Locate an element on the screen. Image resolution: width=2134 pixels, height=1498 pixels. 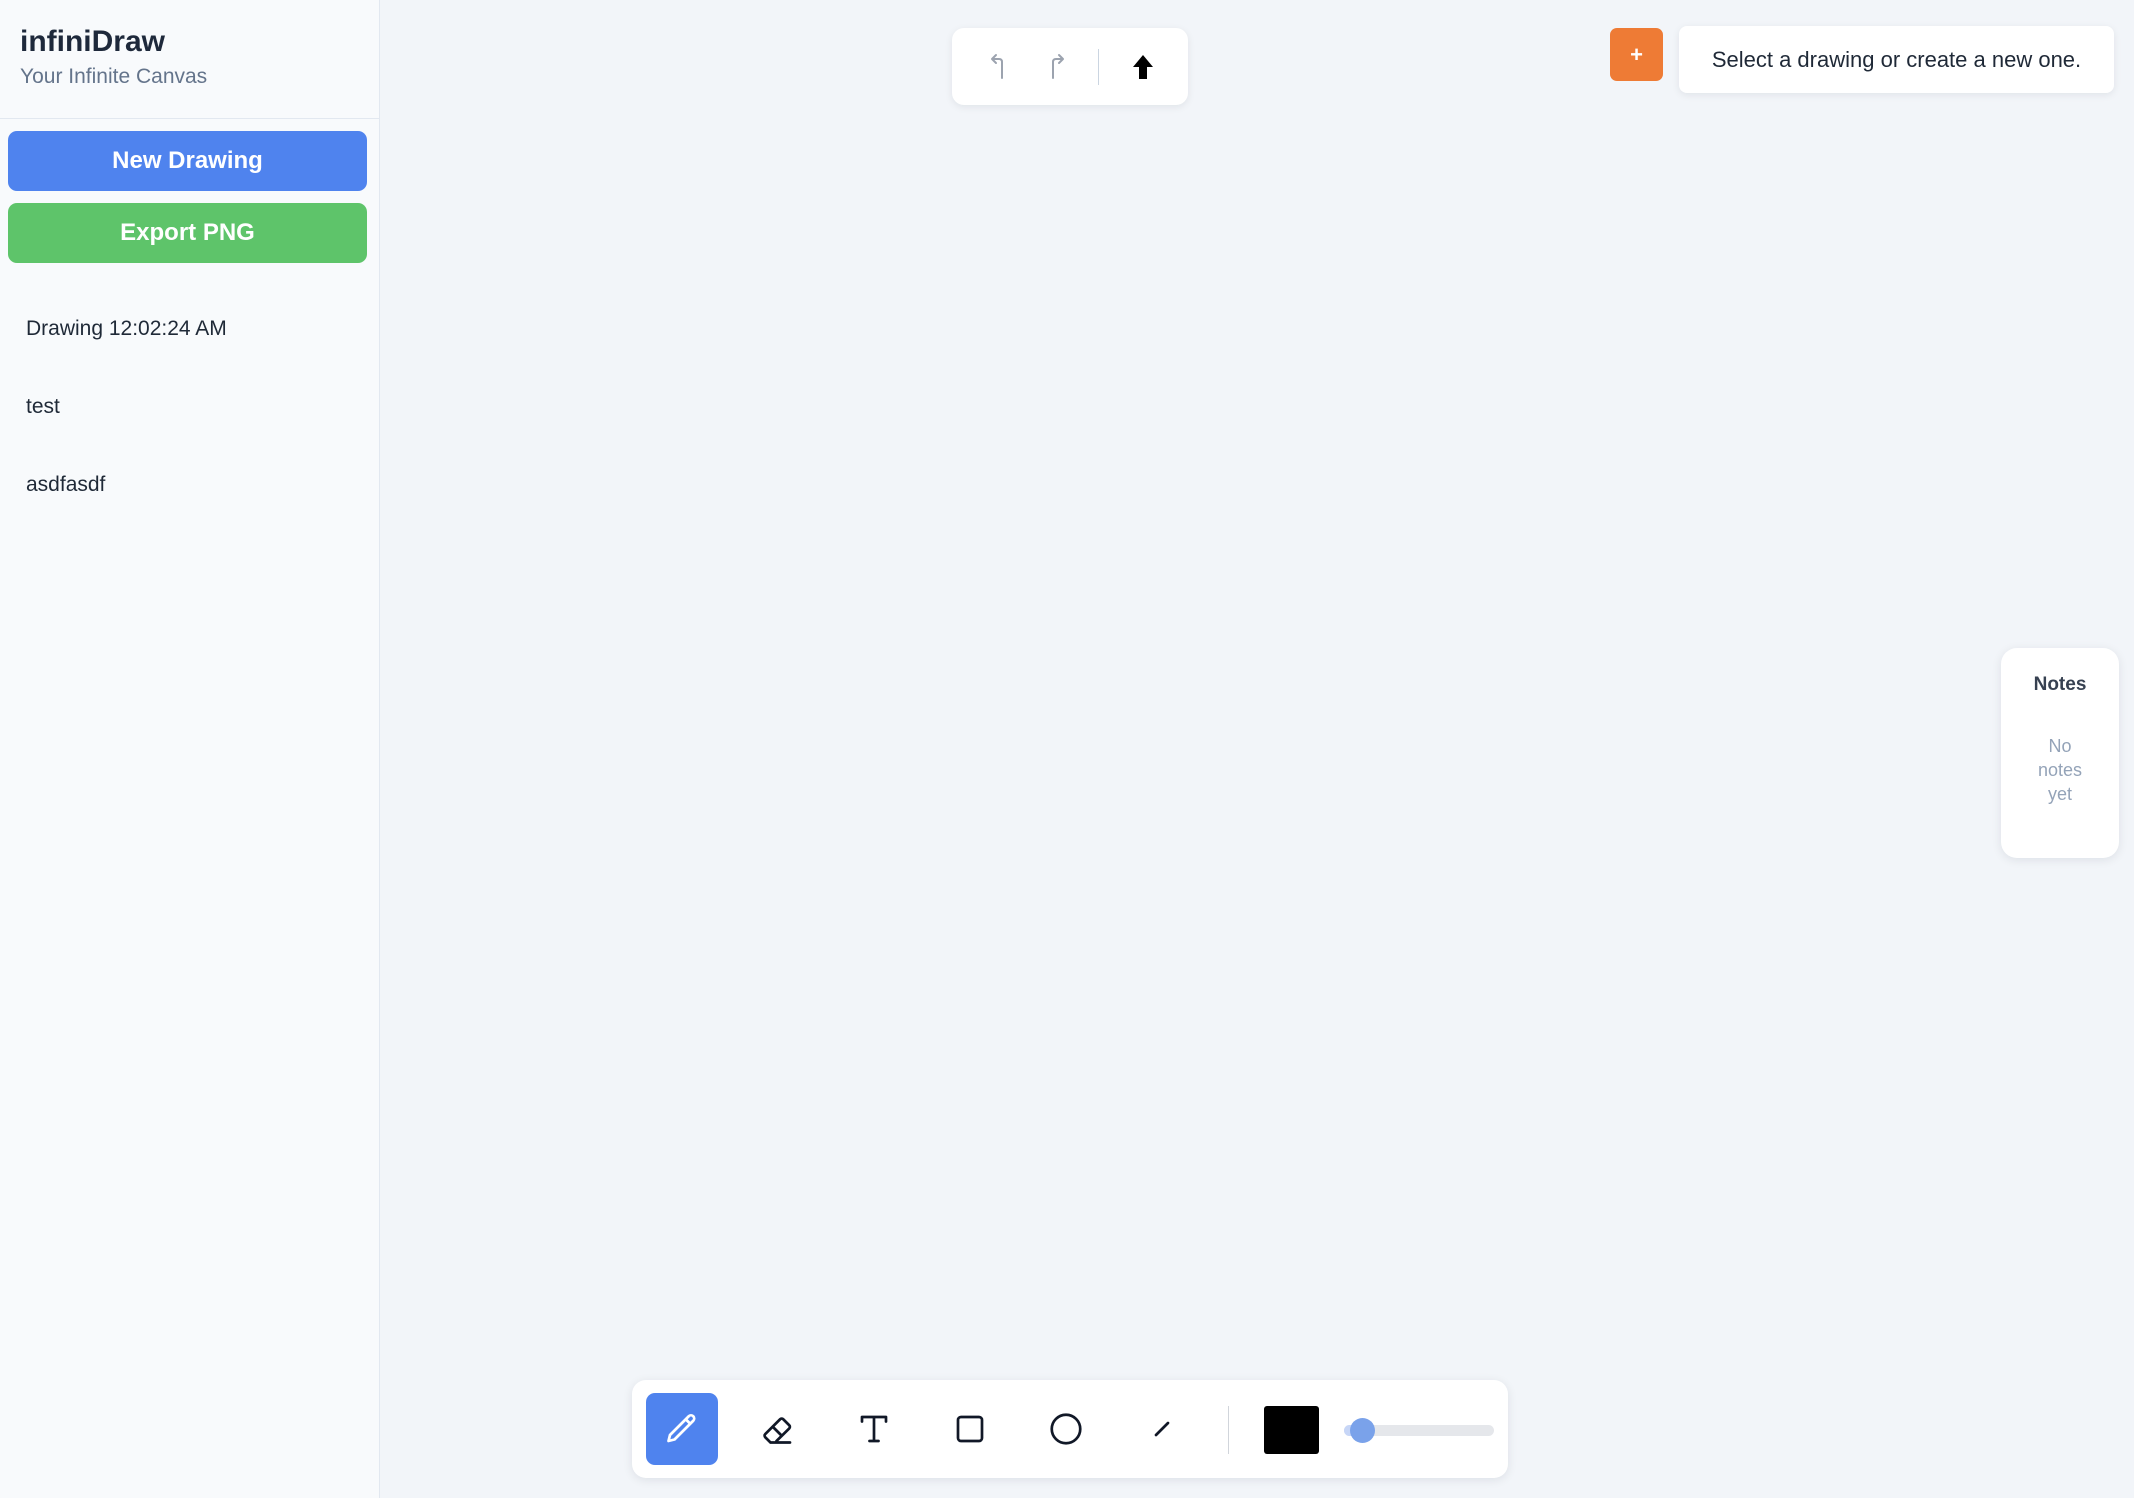
eraser-icon is located at coordinates (777, 1430).